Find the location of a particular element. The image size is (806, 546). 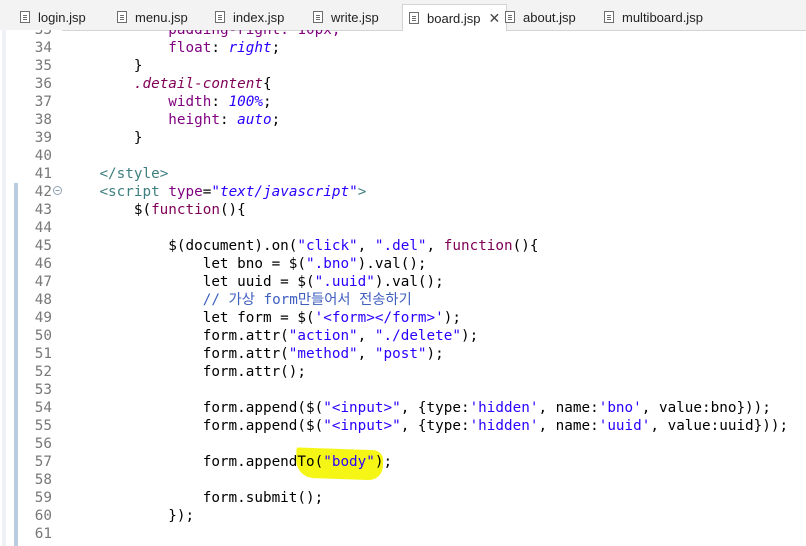

code-line: 53 is located at coordinates (403, 390).